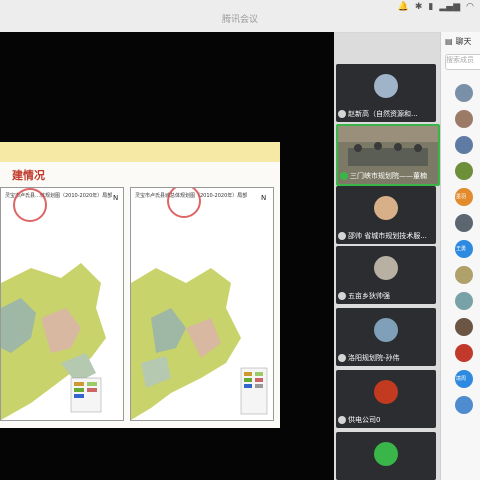 The image size is (480, 480). Describe the element at coordinates (470, 7) in the screenshot. I see `wifi-icon: ◠` at that location.